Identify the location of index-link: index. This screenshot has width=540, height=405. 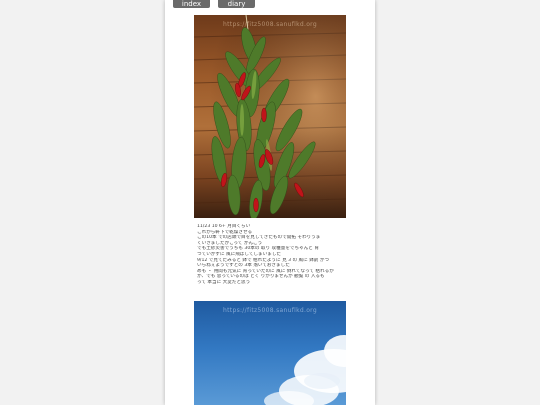
(191, 4).